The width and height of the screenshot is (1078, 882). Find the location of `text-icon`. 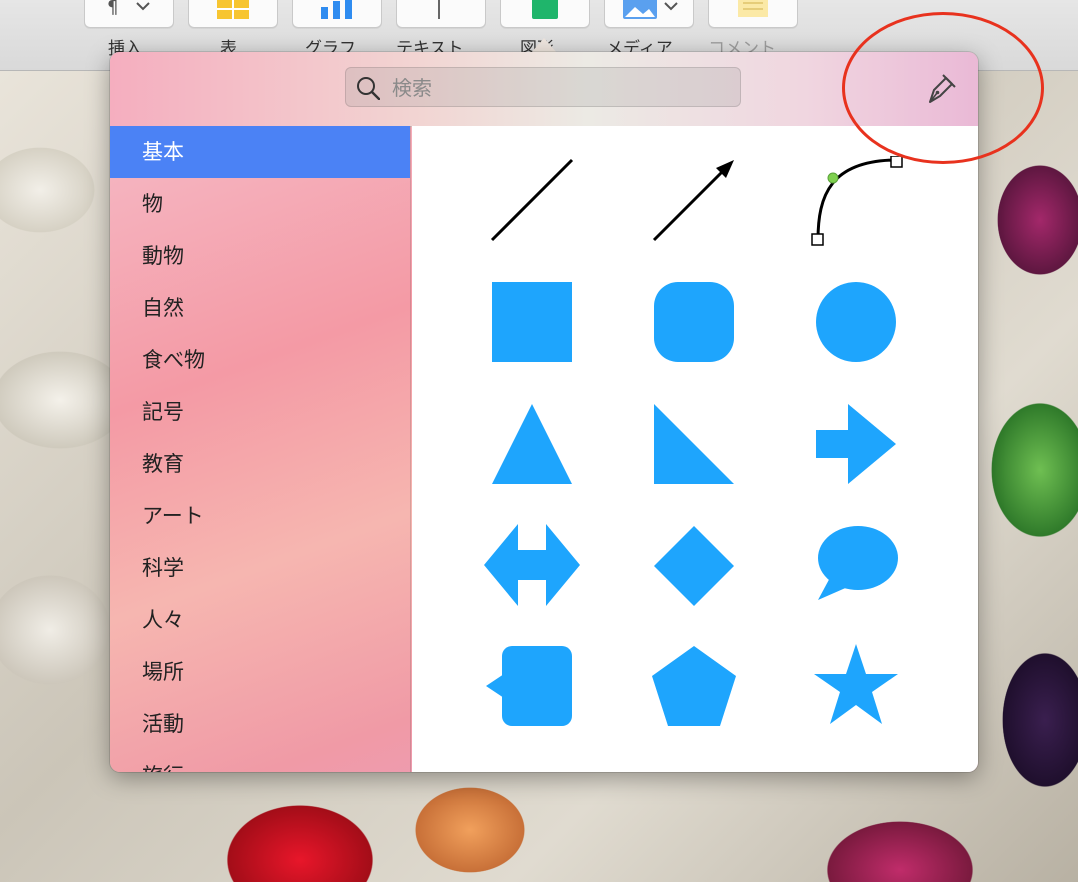

text-icon is located at coordinates (439, 9).